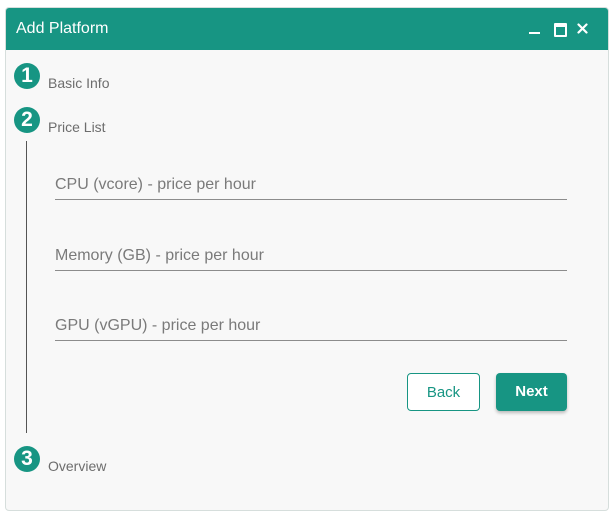 The height and width of the screenshot is (511, 610). Describe the element at coordinates (27, 120) in the screenshot. I see `step-2-icon: 2` at that location.